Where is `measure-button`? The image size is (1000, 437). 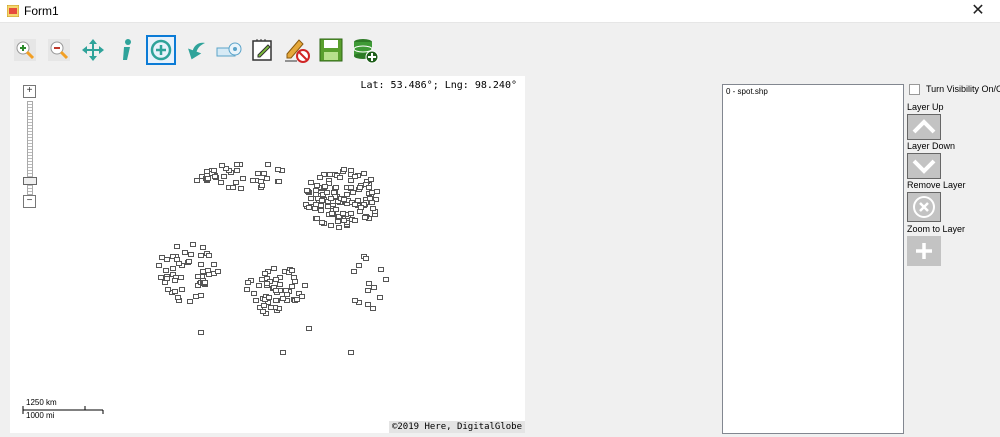 measure-button is located at coordinates (229, 50).